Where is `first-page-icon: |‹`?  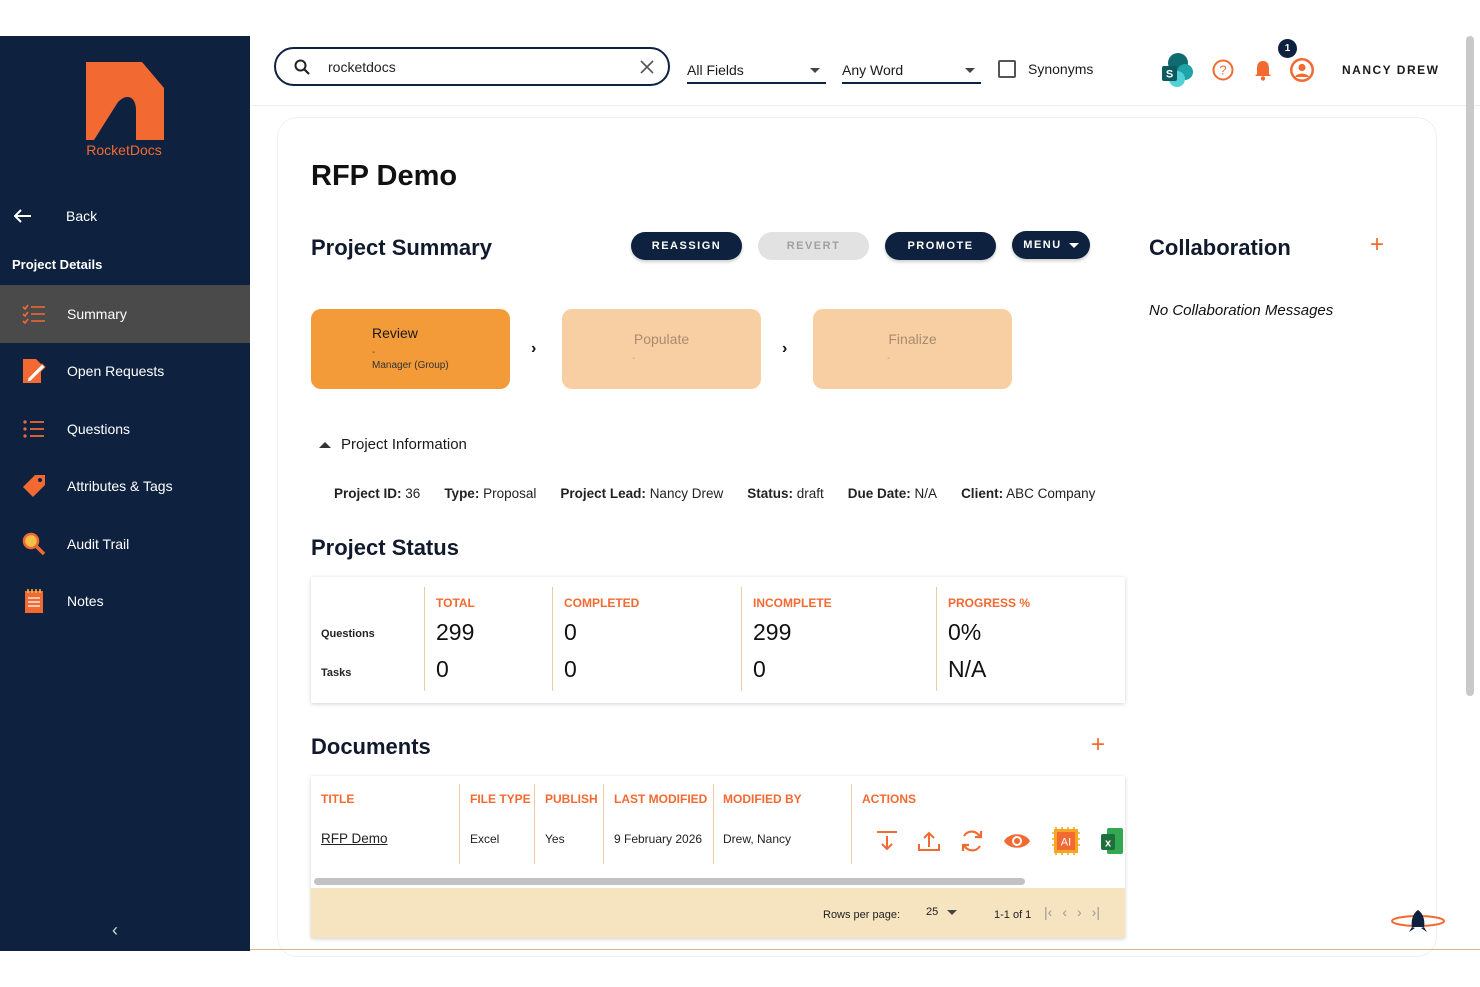 first-page-icon: |‹ is located at coordinates (1048, 912).